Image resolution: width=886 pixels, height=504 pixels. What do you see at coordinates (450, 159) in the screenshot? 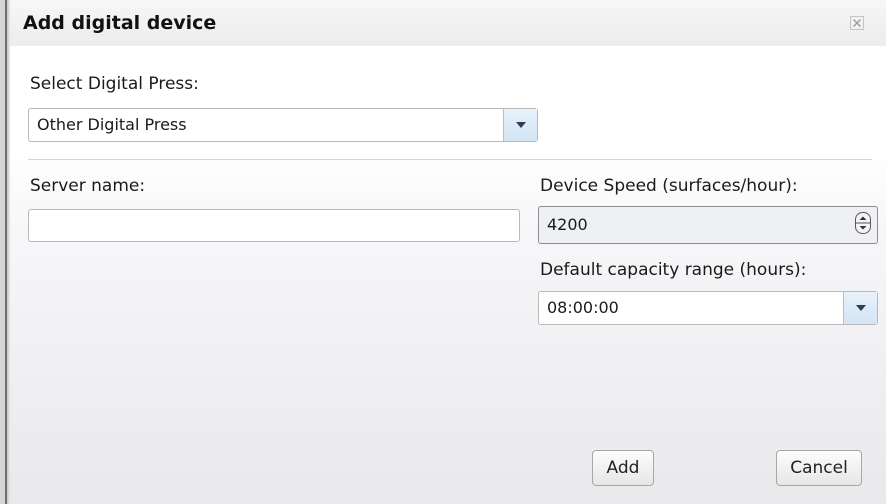
I see `section-divider` at bounding box center [450, 159].